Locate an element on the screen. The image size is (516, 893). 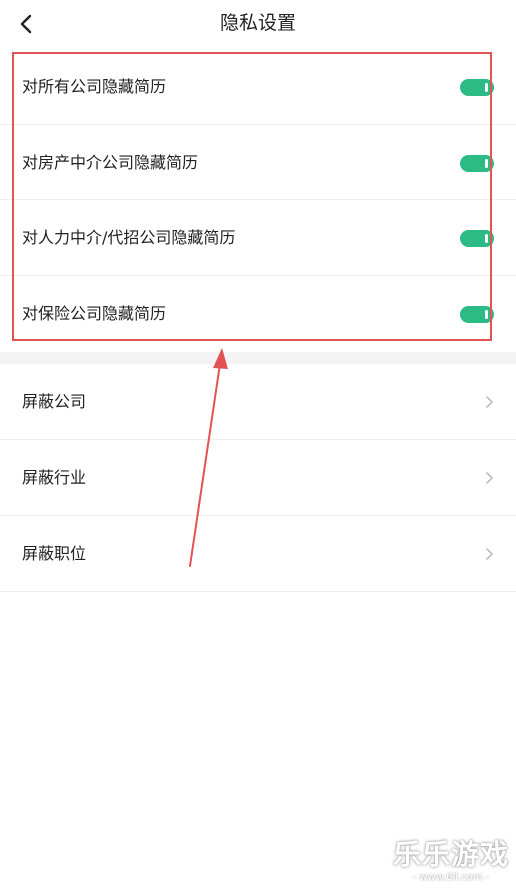
watermark-url: - www.6ll.com - is located at coordinates (451, 877).